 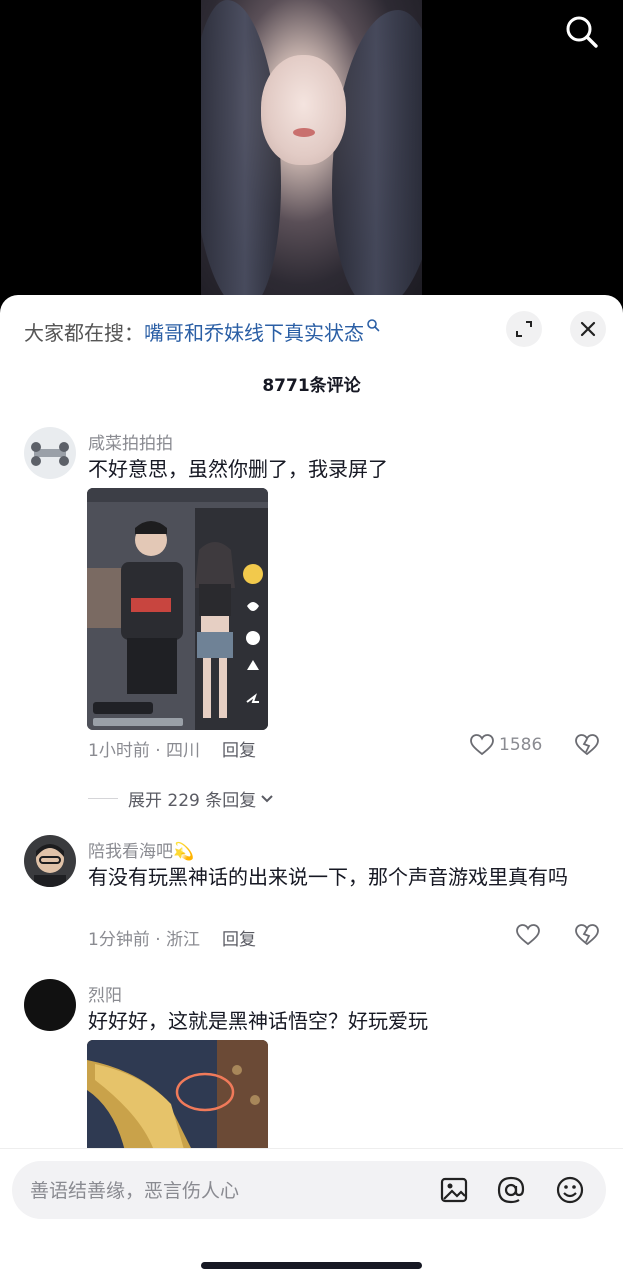 What do you see at coordinates (311, 1265) in the screenshot?
I see `home-indicator` at bounding box center [311, 1265].